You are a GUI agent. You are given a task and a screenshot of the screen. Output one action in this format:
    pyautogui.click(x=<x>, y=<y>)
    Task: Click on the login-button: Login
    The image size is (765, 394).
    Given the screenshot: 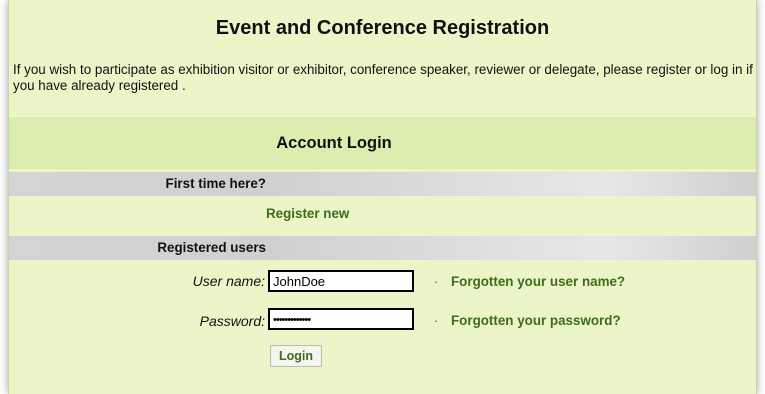 What is the action you would take?
    pyautogui.click(x=296, y=356)
    